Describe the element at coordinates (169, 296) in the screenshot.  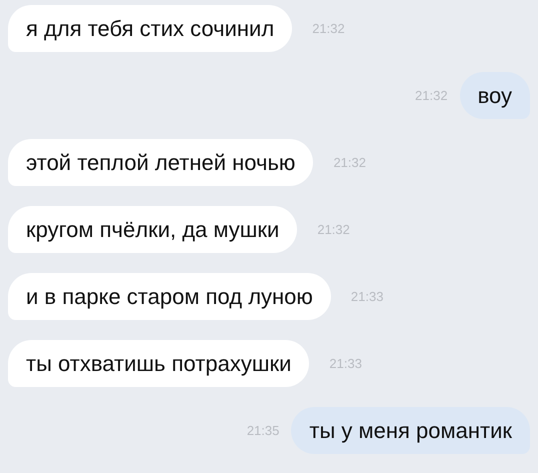
I see `message-bubble: и в парке старом под луною` at that location.